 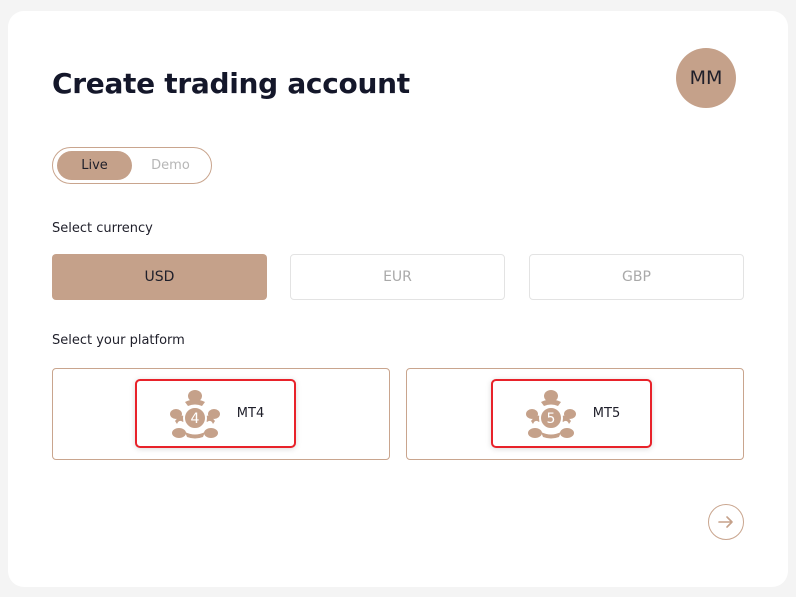 What do you see at coordinates (250, 413) in the screenshot?
I see `mt4-label: MT4` at bounding box center [250, 413].